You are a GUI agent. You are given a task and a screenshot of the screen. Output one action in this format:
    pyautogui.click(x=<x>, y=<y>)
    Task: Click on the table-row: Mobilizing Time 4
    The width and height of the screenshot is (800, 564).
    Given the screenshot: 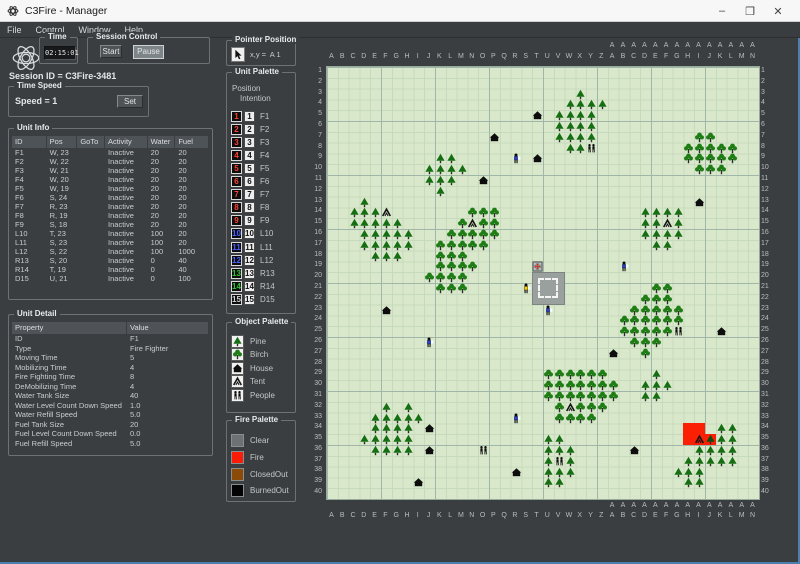 What is the action you would take?
    pyautogui.click(x=110, y=368)
    